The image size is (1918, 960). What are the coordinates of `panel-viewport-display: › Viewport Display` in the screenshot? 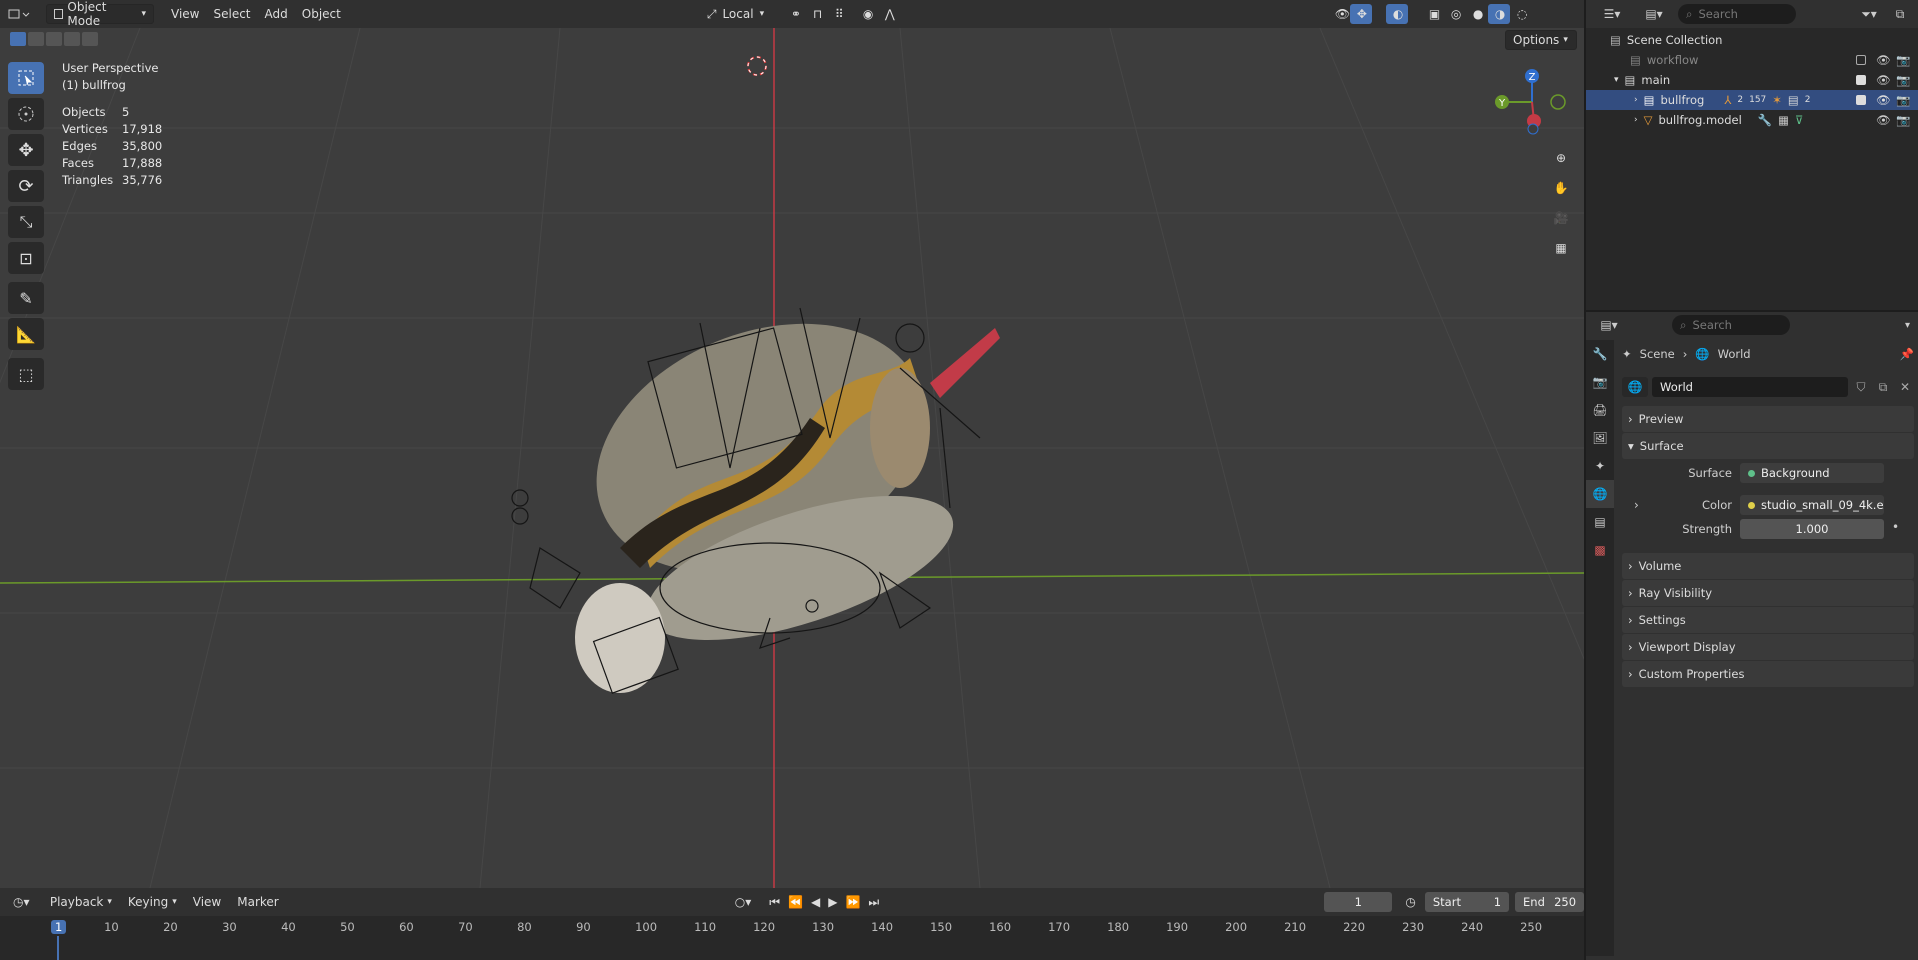 It's located at (1768, 647).